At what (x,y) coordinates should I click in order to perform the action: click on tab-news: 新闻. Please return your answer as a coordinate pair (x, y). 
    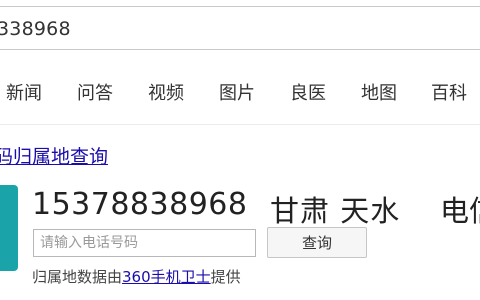
    Looking at the image, I should click on (24, 92).